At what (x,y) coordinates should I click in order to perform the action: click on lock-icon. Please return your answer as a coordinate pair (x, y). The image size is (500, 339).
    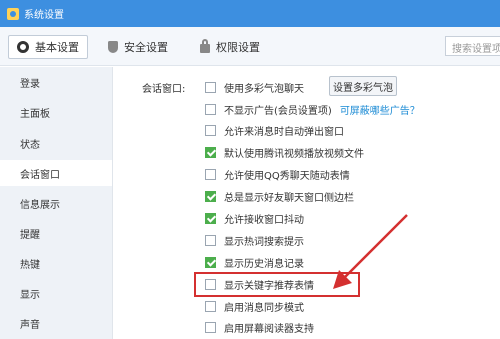
    Looking at the image, I should click on (205, 46).